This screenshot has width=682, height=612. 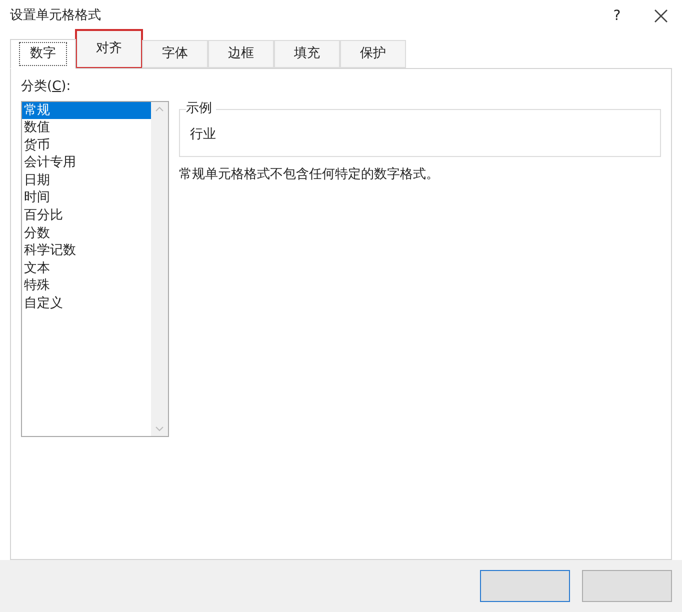 What do you see at coordinates (86, 163) in the screenshot?
I see `list-item: 会计专用` at bounding box center [86, 163].